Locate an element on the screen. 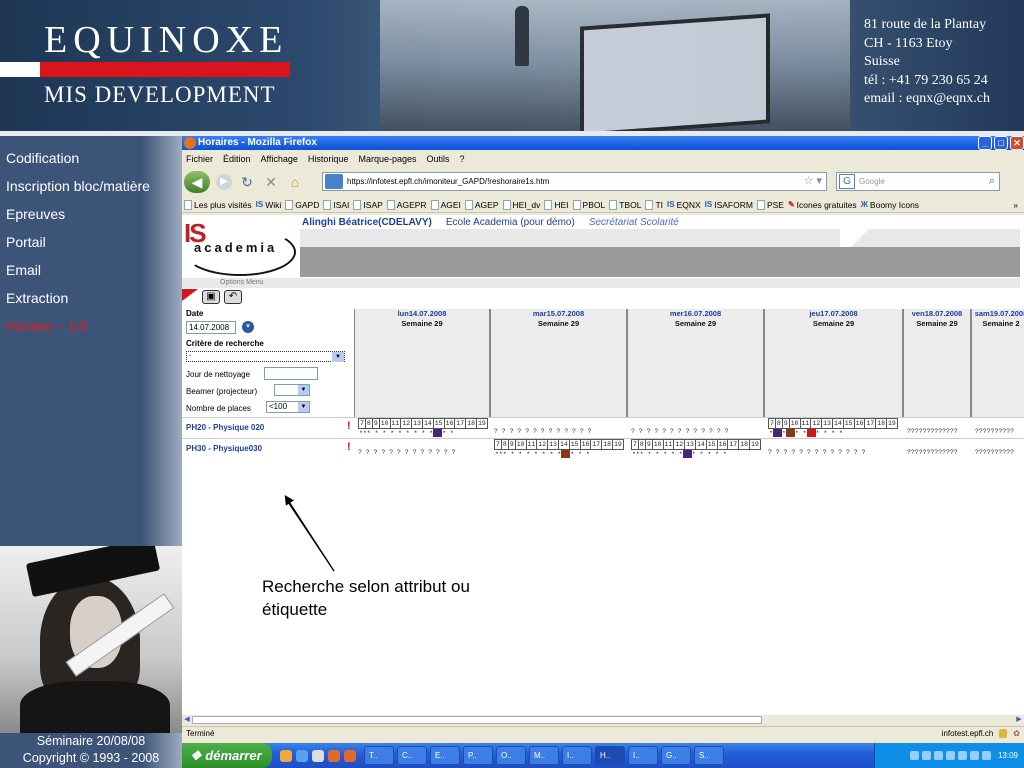  bookmark-item: PSE is located at coordinates (770, 204).